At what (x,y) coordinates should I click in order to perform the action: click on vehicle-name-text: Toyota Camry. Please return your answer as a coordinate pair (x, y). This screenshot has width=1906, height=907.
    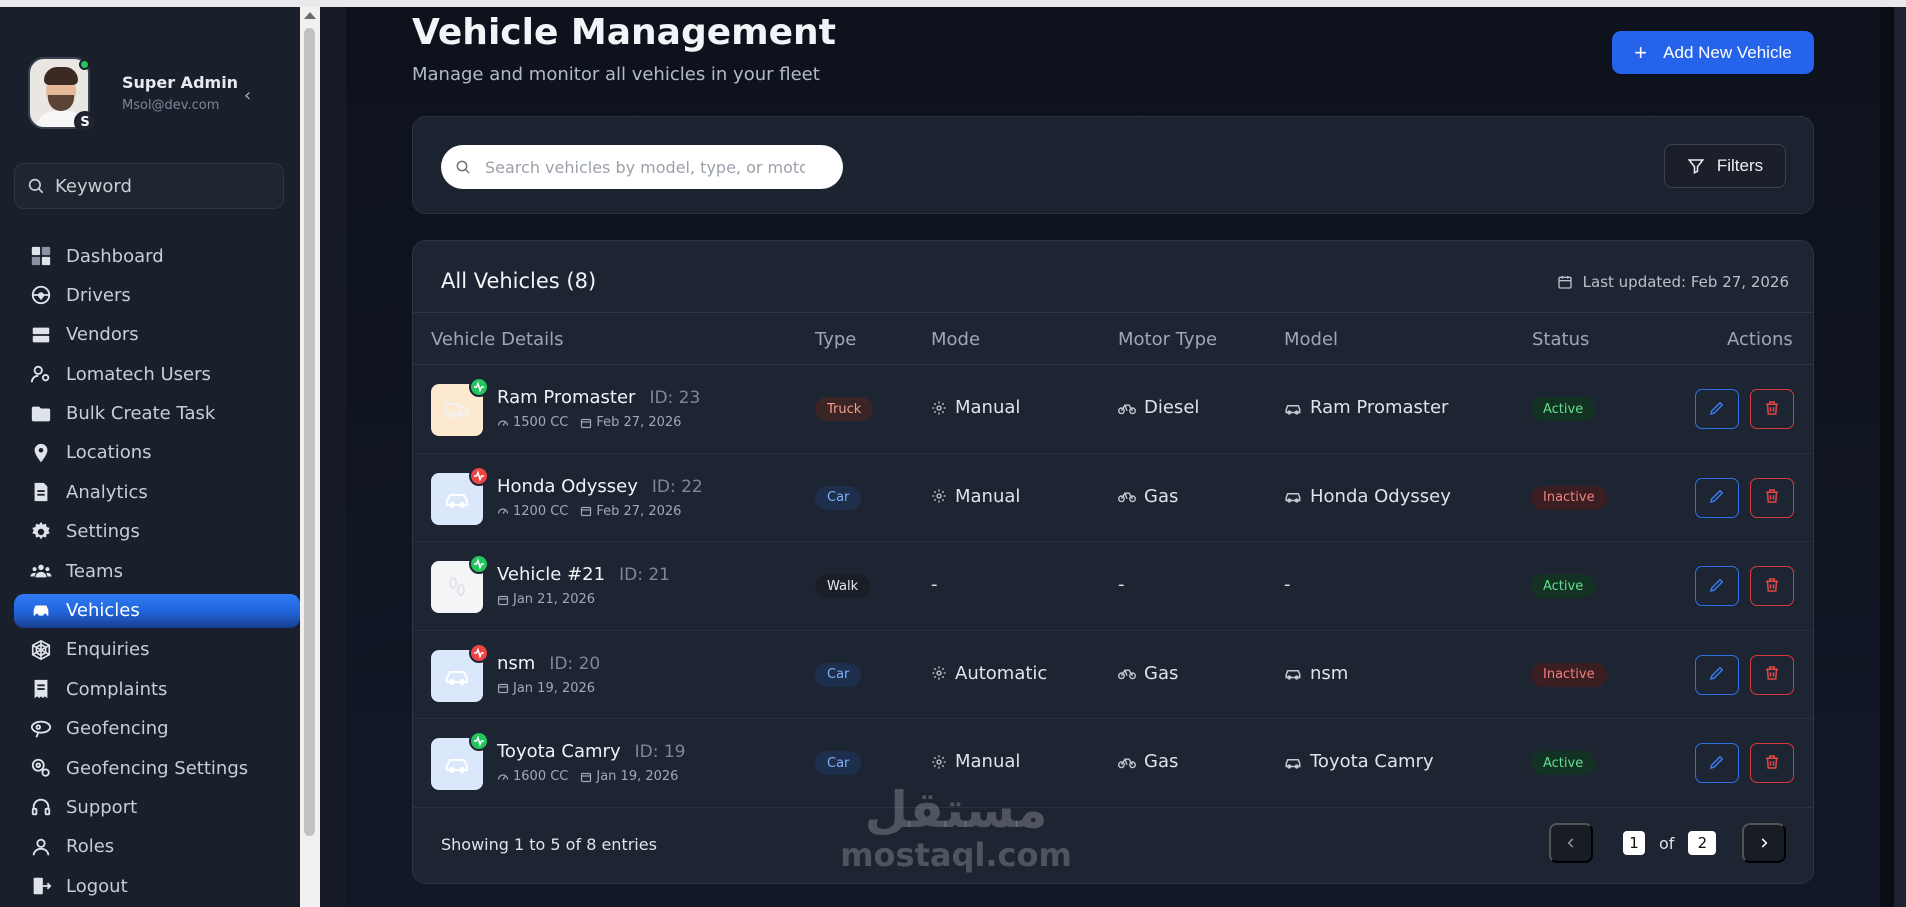
    Looking at the image, I should click on (559, 751).